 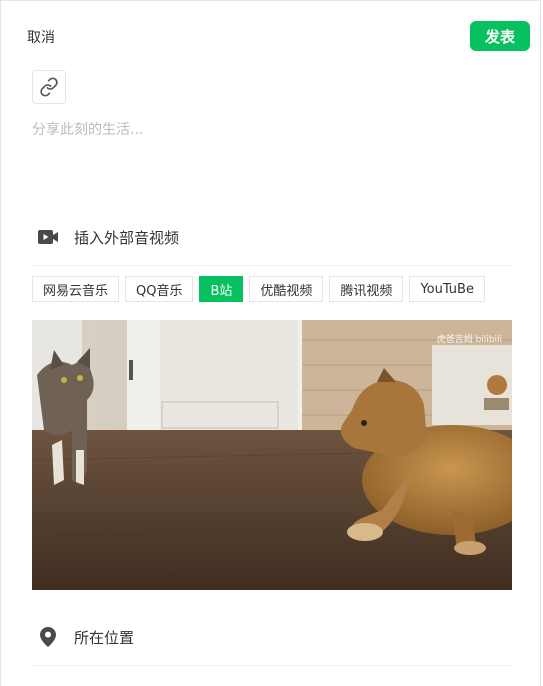 What do you see at coordinates (221, 289) in the screenshot?
I see `tab-bilibili: B站` at bounding box center [221, 289].